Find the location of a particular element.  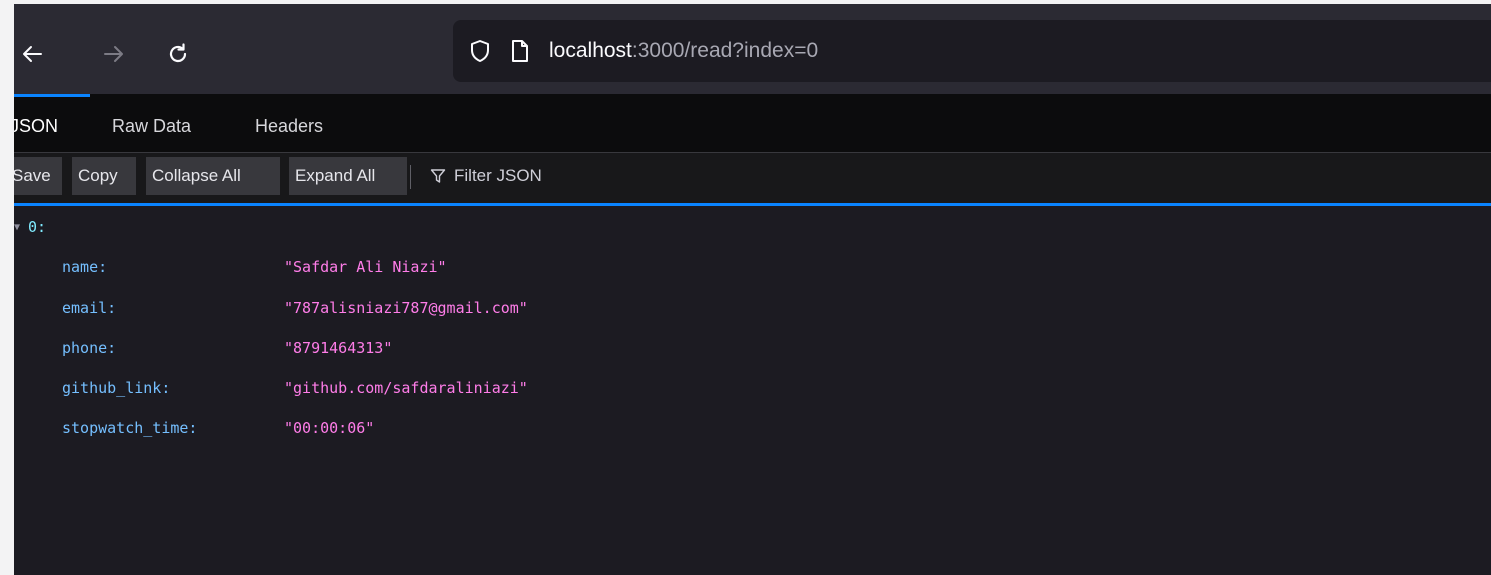

json-key: email: is located at coordinates (89, 308).